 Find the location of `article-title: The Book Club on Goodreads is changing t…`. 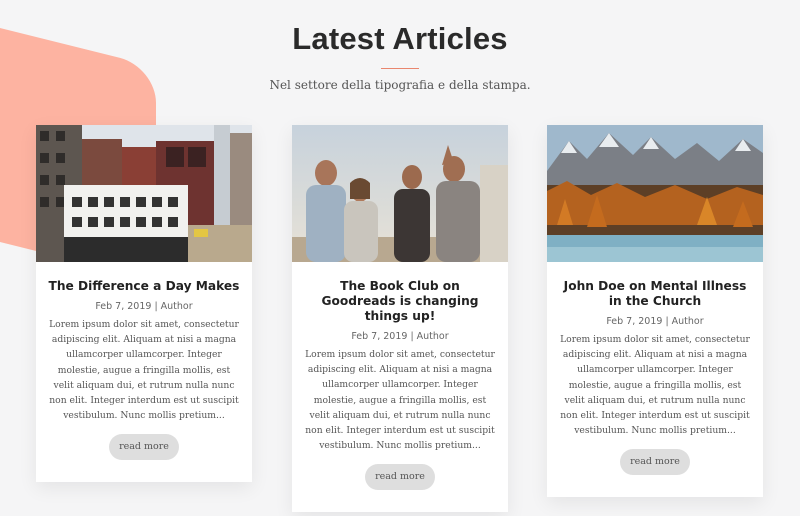

article-title: The Book Club on Goodreads is changing t… is located at coordinates (400, 301).